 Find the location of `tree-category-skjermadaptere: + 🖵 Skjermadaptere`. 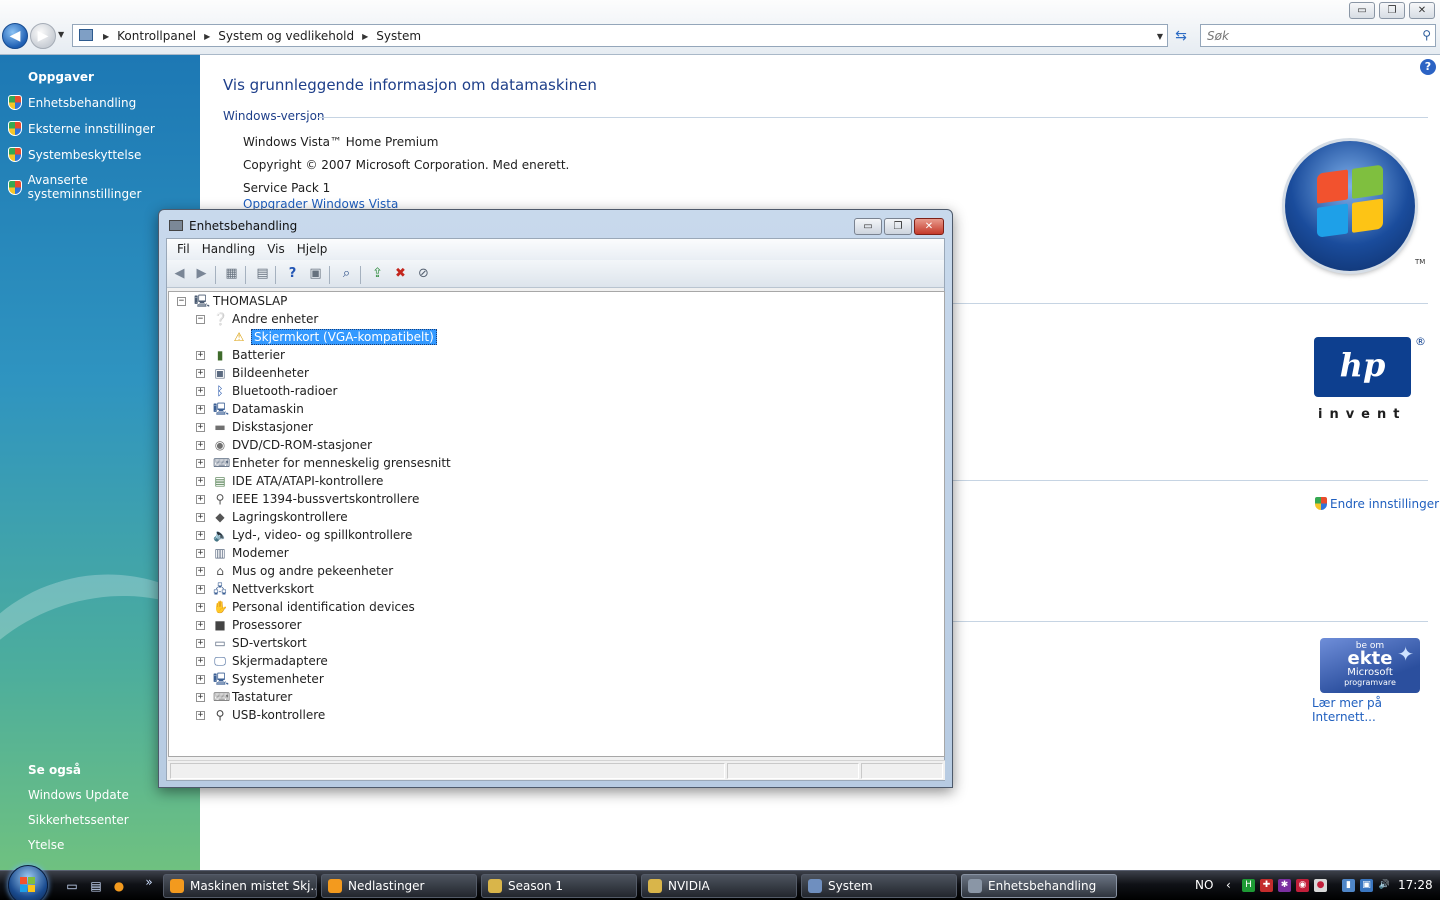

tree-category-skjermadaptere: + 🖵 Skjermadaptere is located at coordinates (262, 661).